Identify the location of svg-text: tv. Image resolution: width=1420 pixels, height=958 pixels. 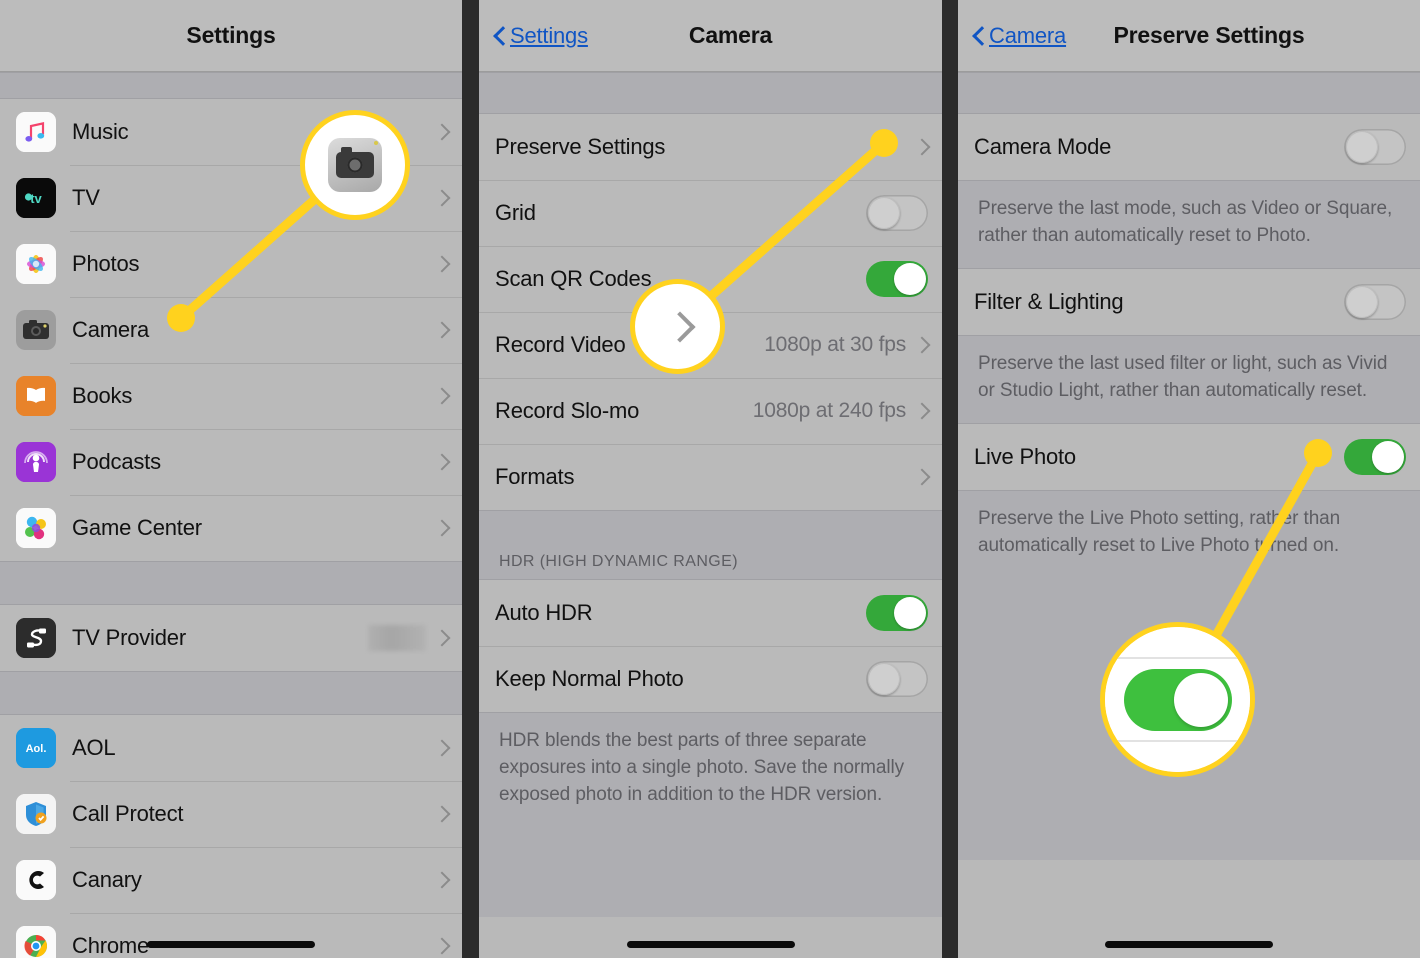
(36, 198).